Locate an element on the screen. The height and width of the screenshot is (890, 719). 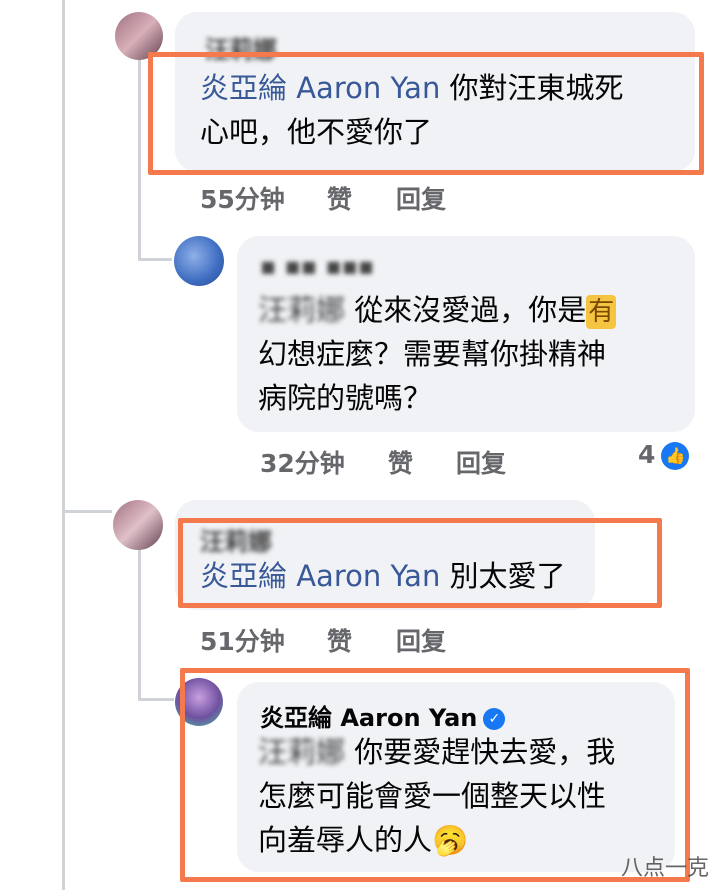
reaction-count-value: 4 is located at coordinates (647, 454).